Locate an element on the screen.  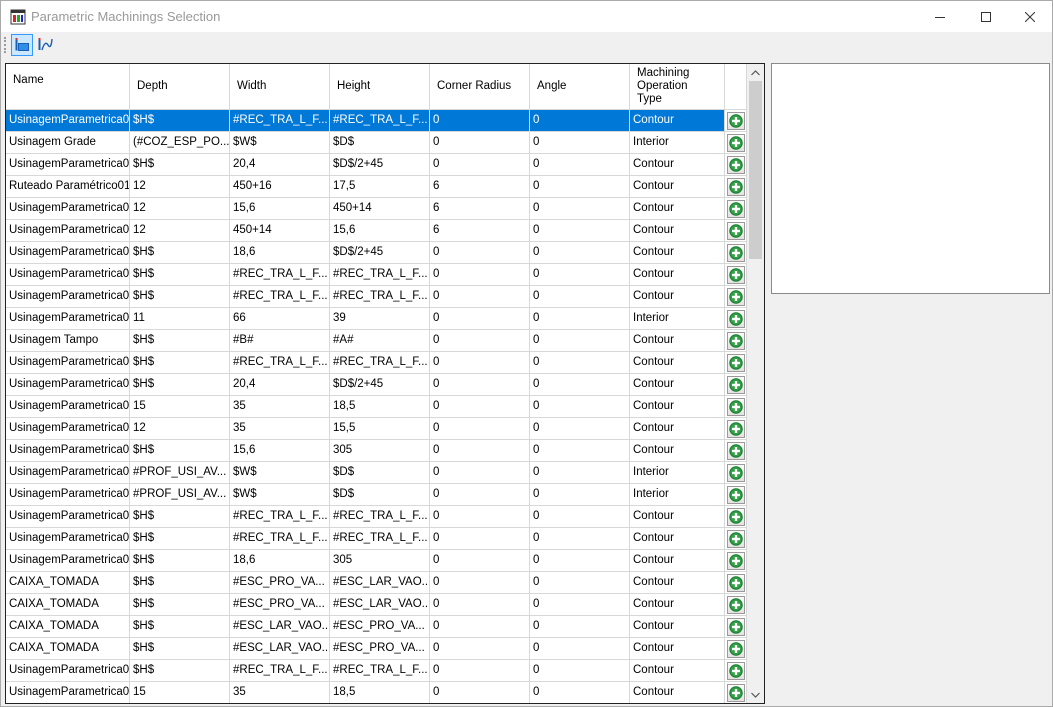
scroll-up-arrow is located at coordinates (755, 72).